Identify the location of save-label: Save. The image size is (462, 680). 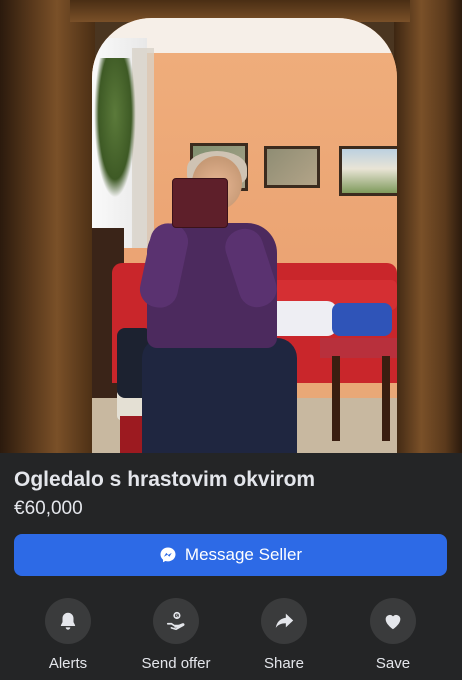
(393, 663).